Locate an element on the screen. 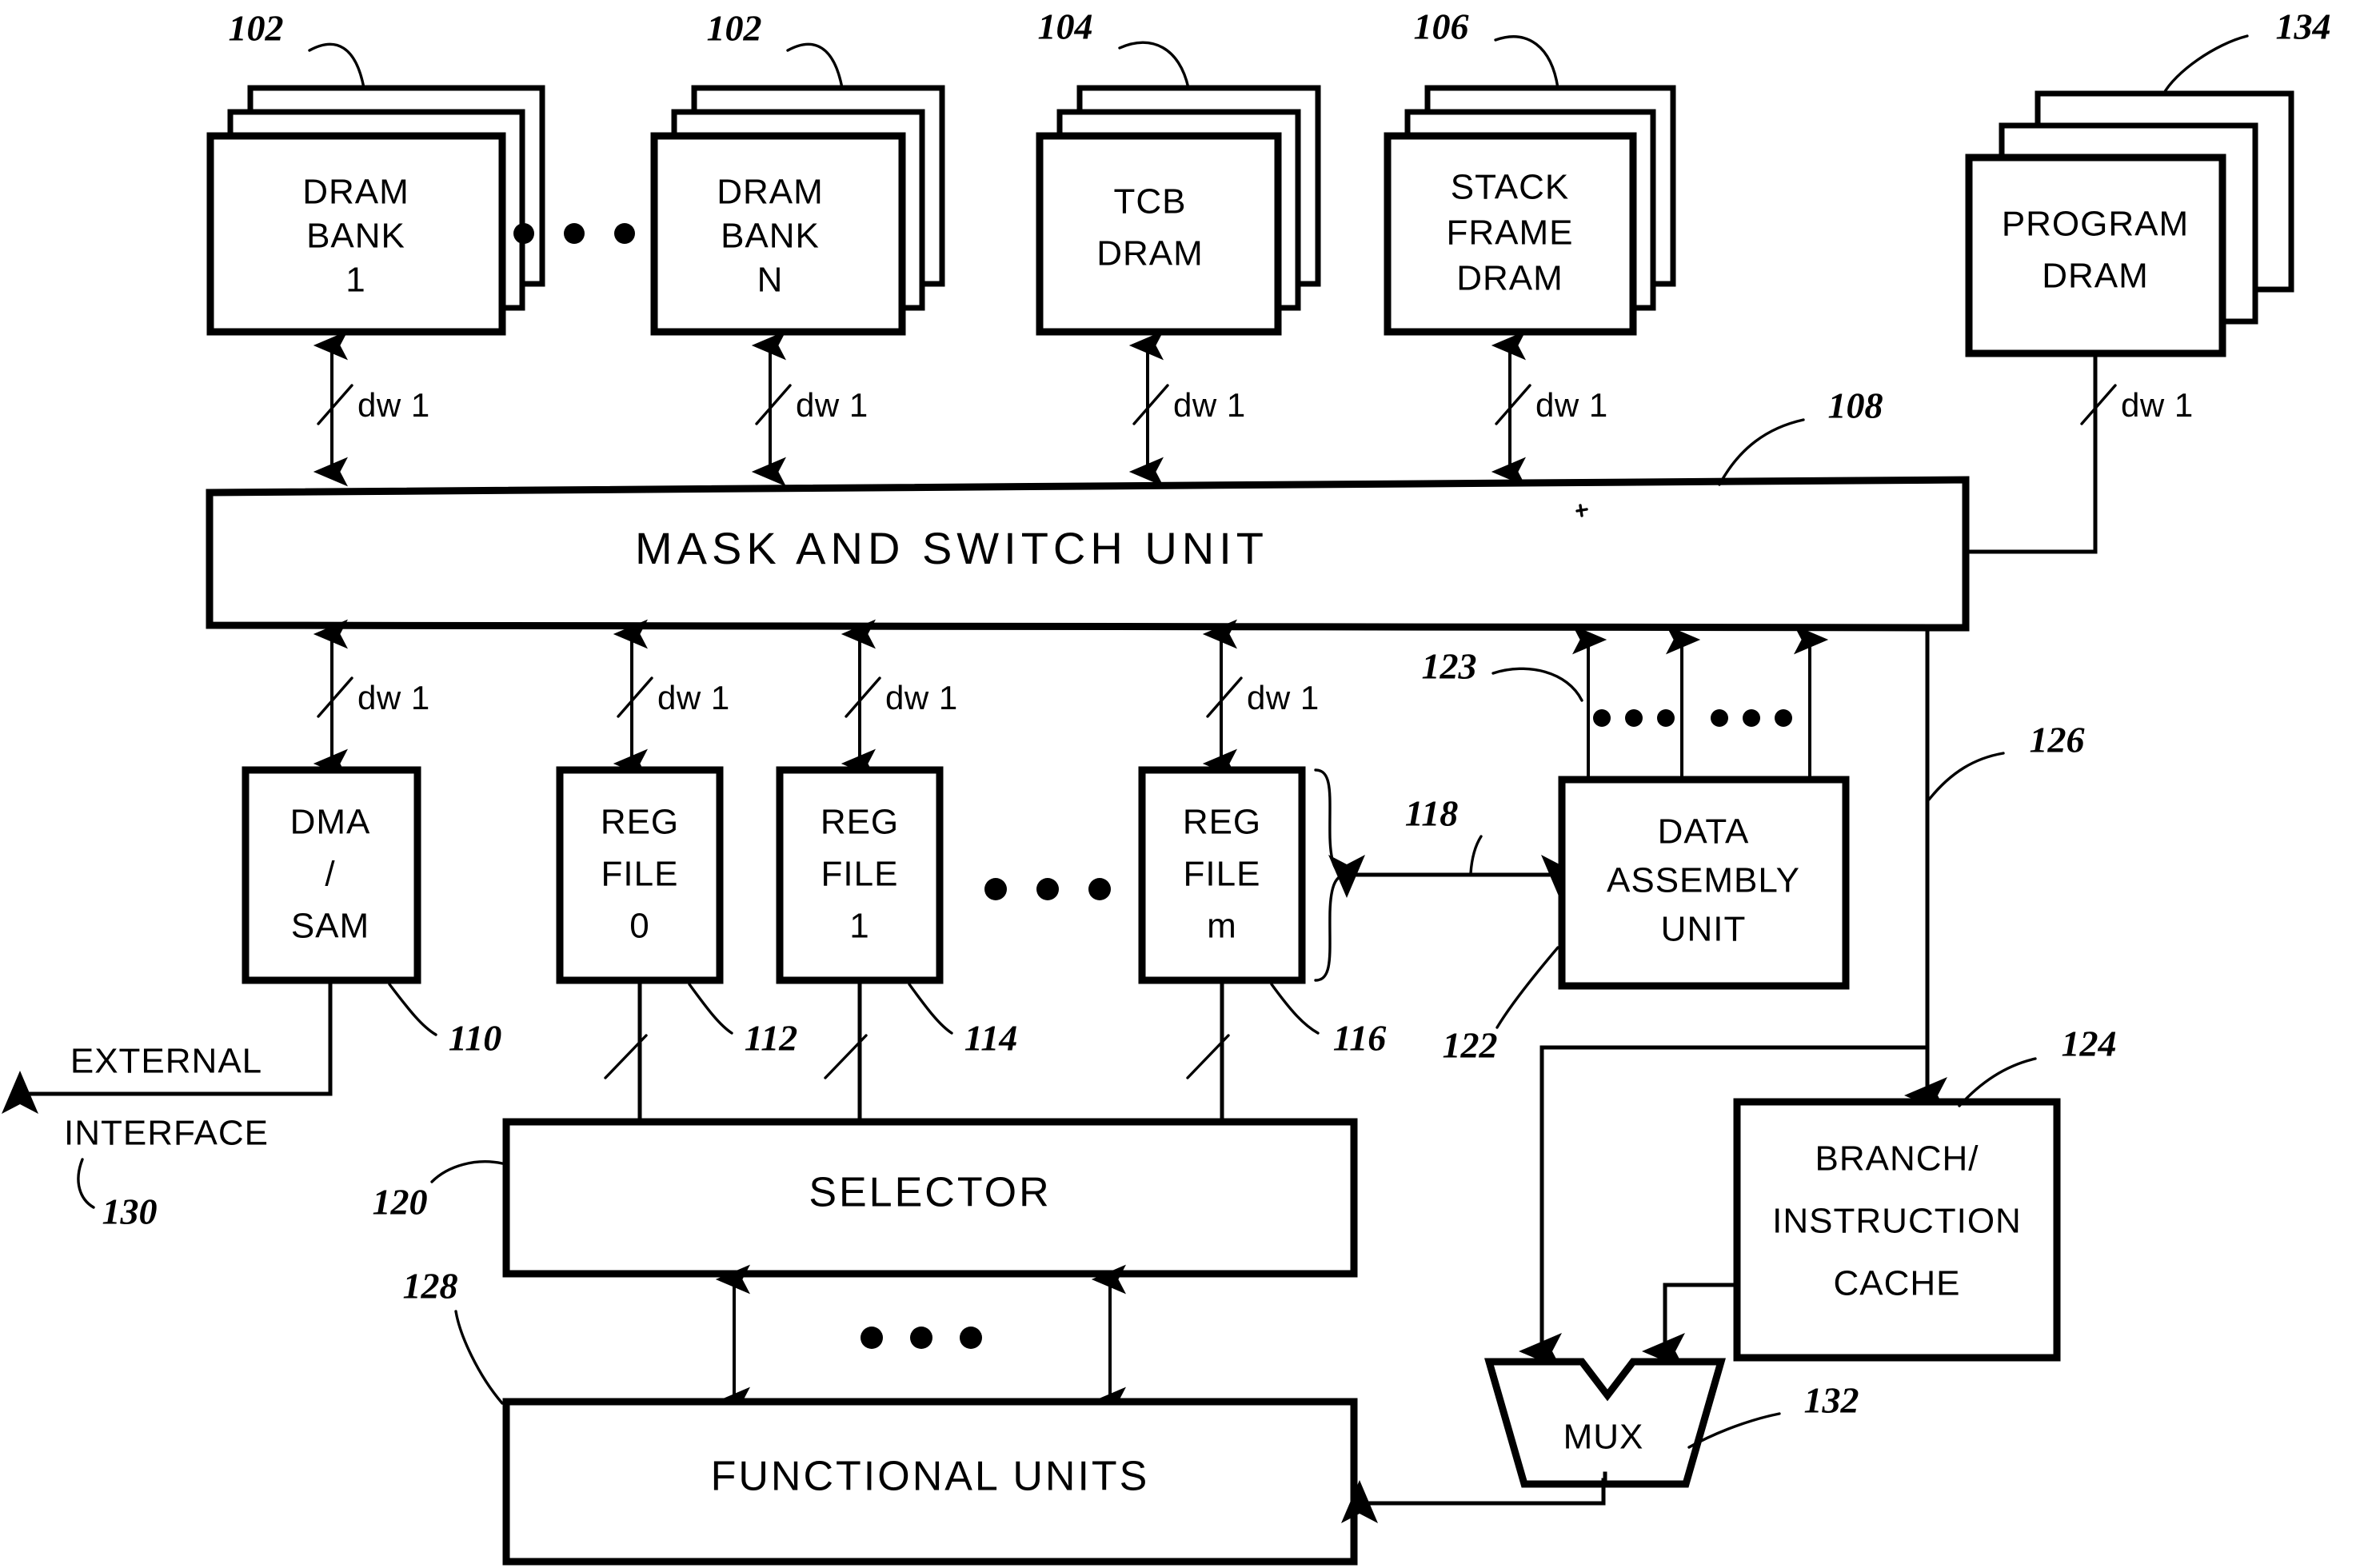 The height and width of the screenshot is (1568, 2368). dram-bank-1-label-line3: 1 is located at coordinates (355, 280).